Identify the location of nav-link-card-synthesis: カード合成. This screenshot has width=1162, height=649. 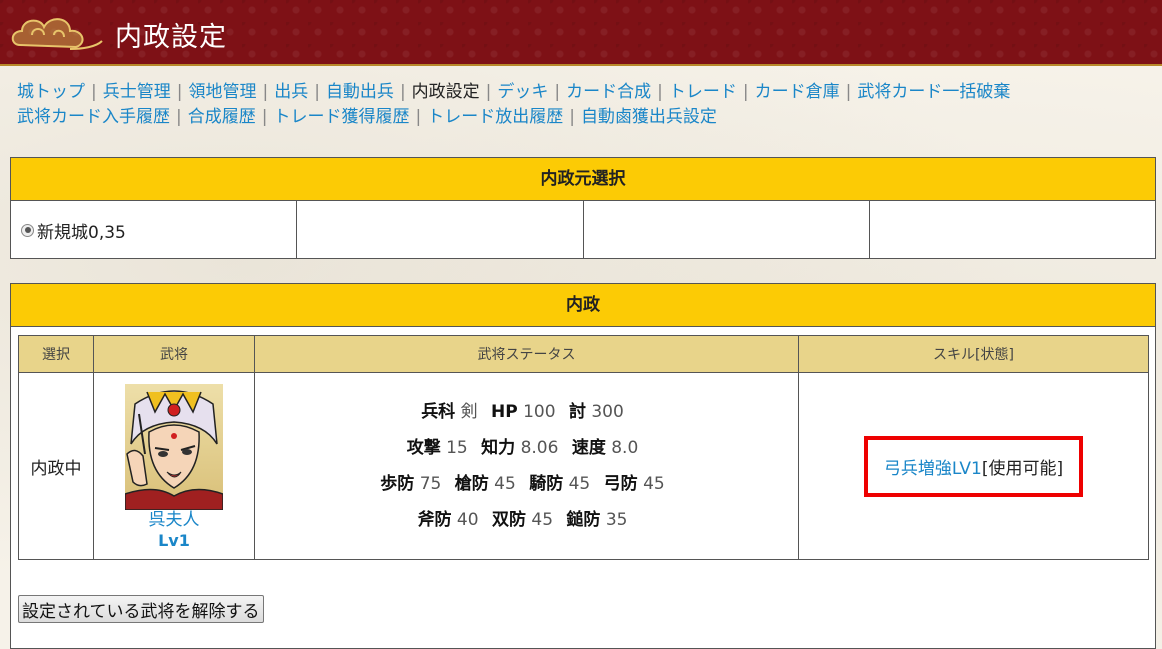
(608, 92).